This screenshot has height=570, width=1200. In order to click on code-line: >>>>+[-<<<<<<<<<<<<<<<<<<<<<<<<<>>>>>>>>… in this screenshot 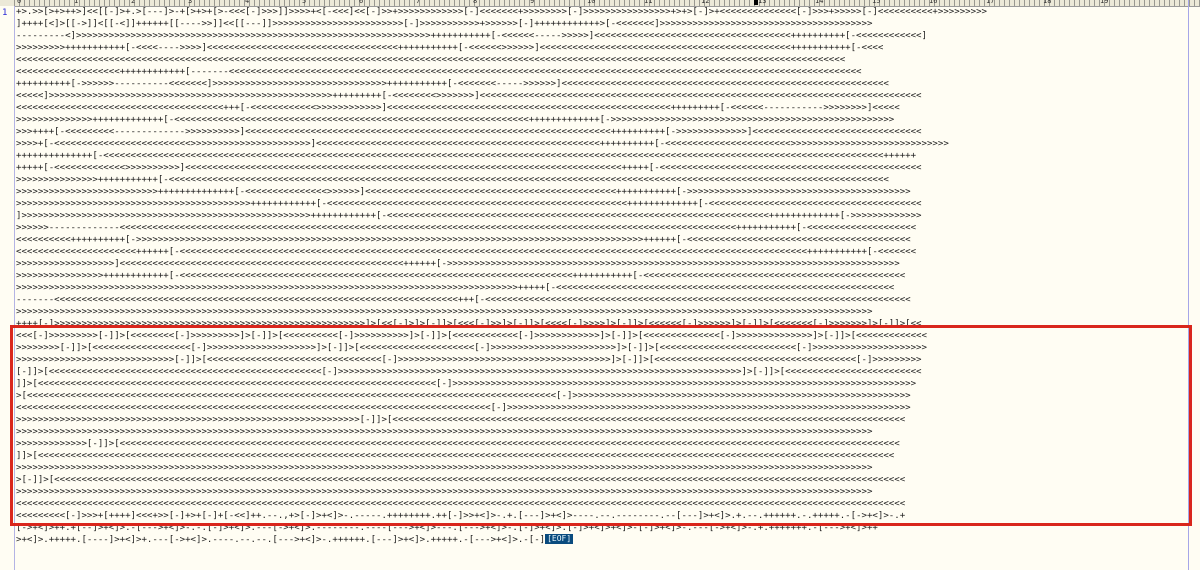, I will do `click(482, 144)`.